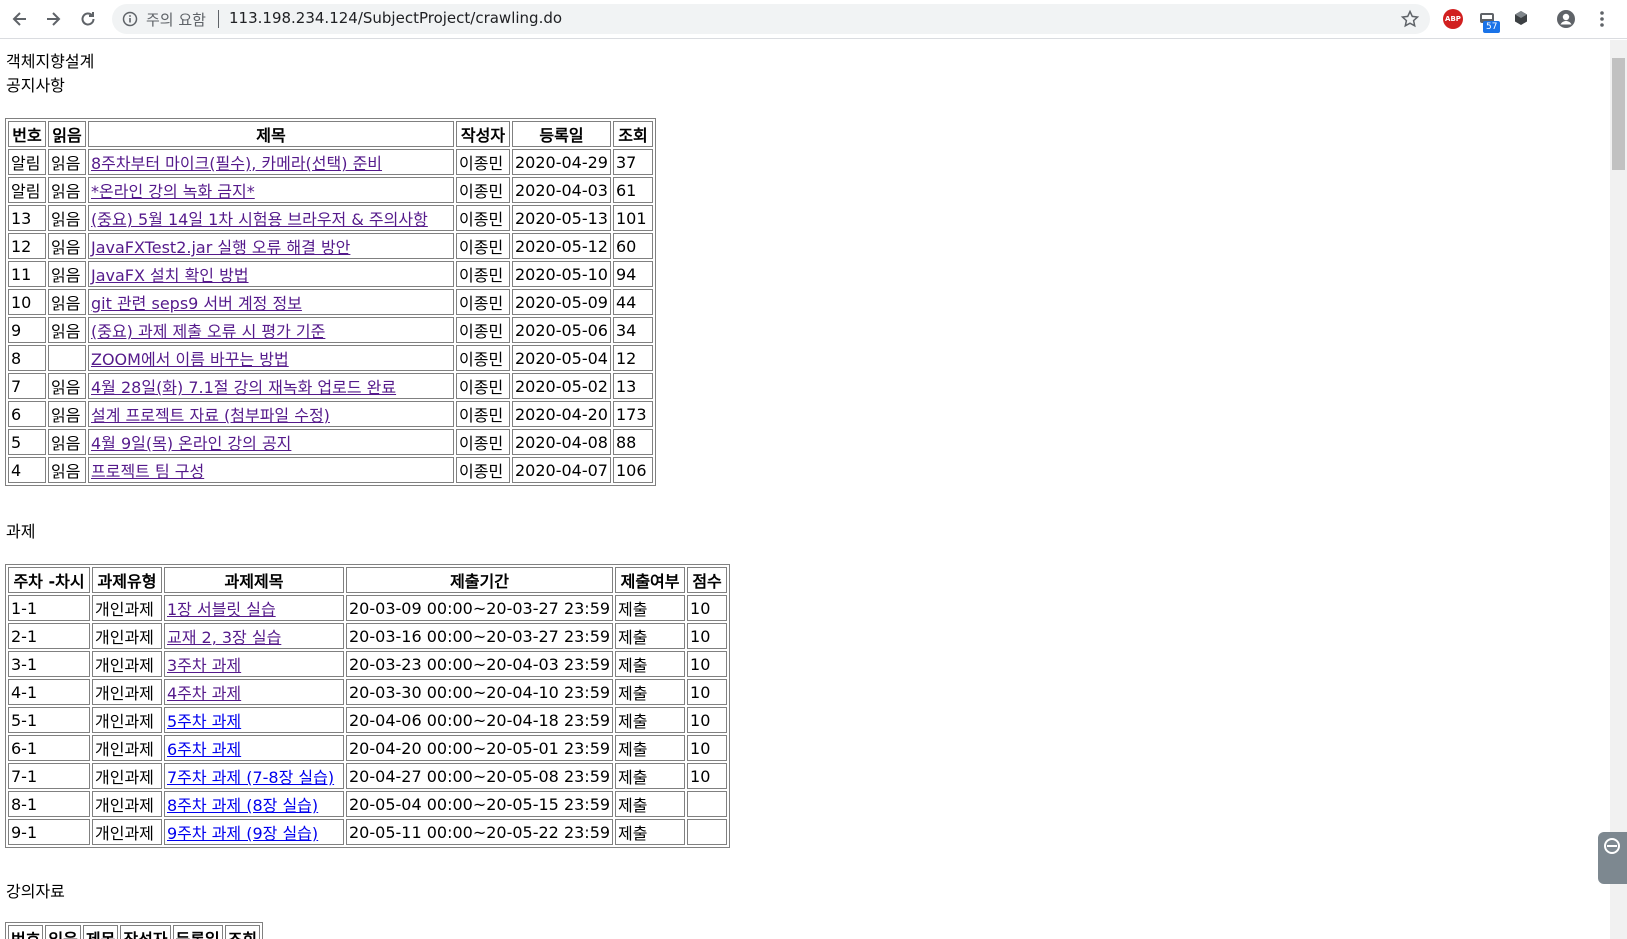 Image resolution: width=1627 pixels, height=939 pixels. What do you see at coordinates (220, 247) in the screenshot?
I see `notice-title-link: JavaFXTest2.jar 실행 오류 해결 방안` at bounding box center [220, 247].